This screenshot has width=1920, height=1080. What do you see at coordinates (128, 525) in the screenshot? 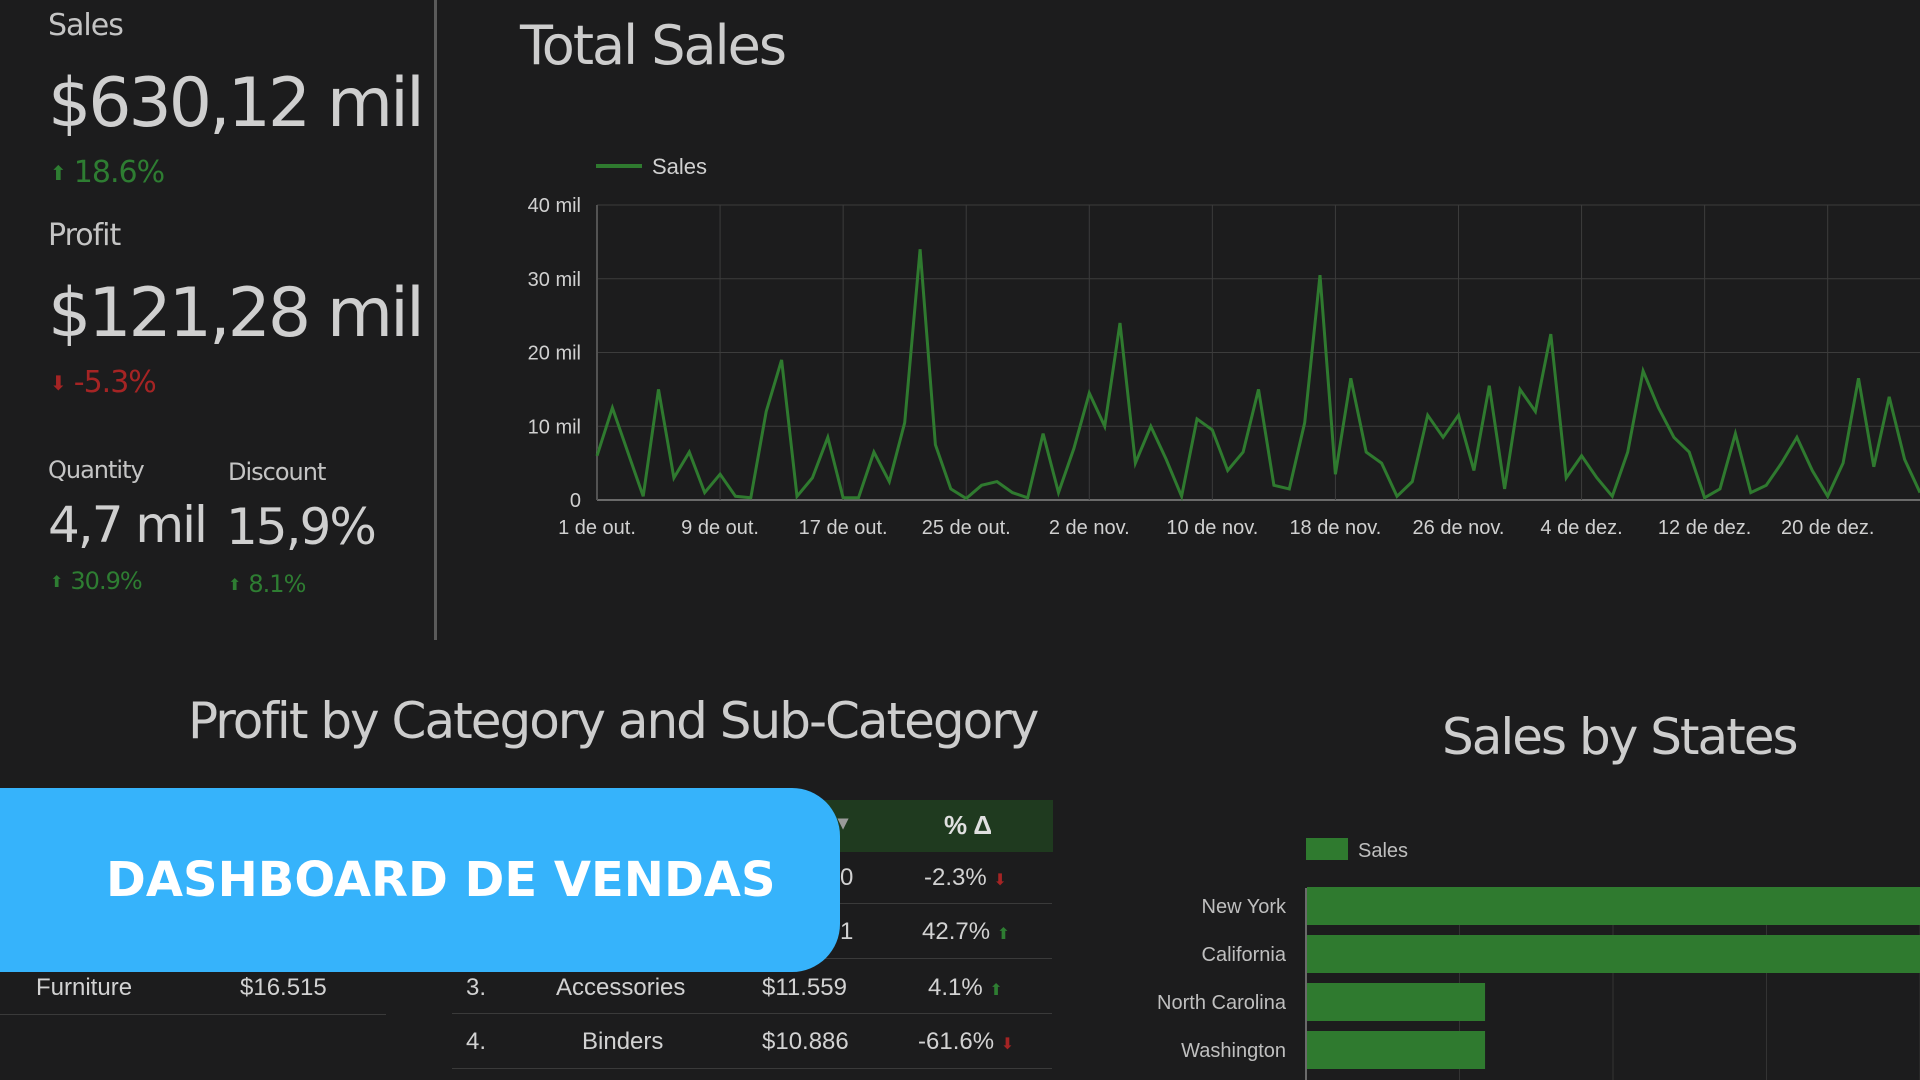
I see `quantity-value: 4,7 mil` at bounding box center [128, 525].